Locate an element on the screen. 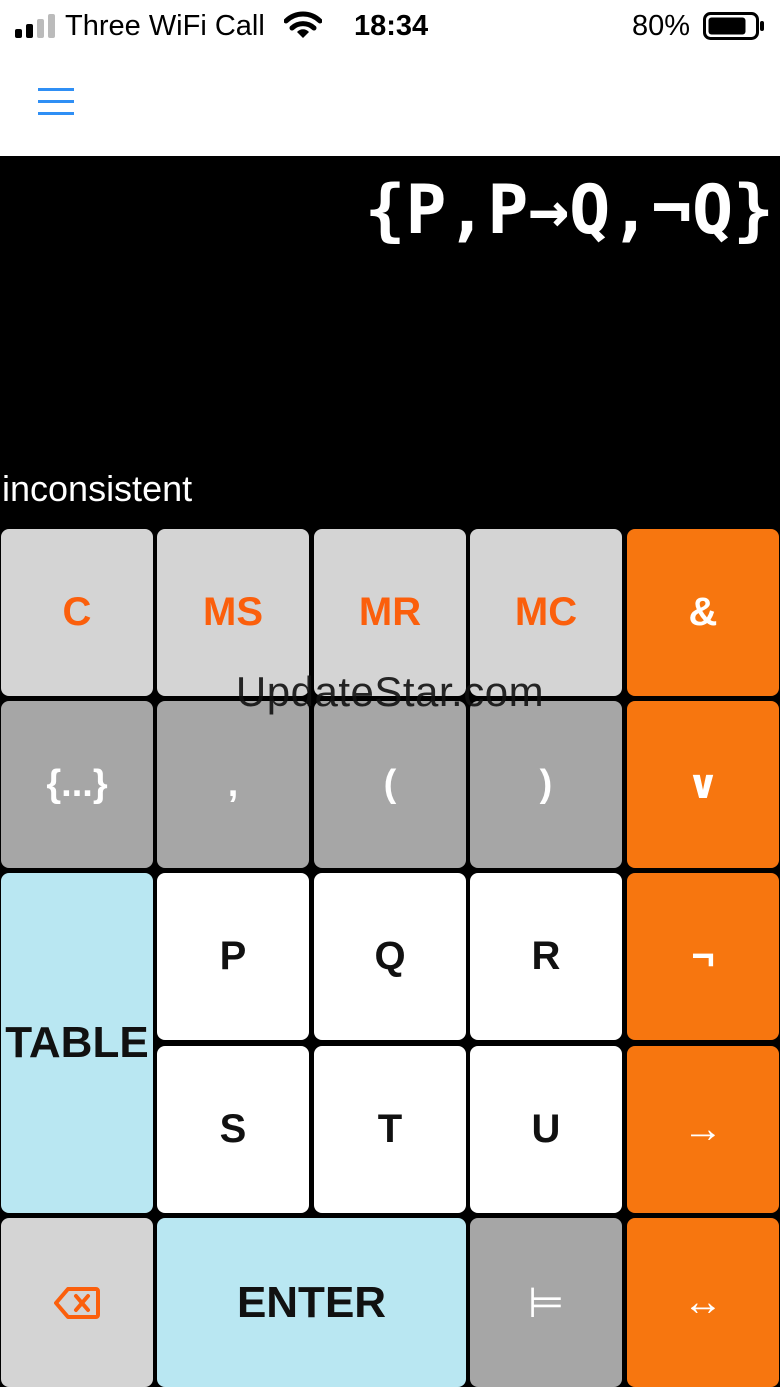 Image resolution: width=780 pixels, height=1387 pixels. not-button: ¬ is located at coordinates (703, 956).